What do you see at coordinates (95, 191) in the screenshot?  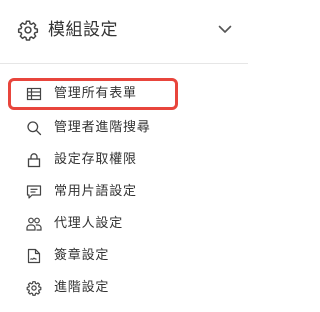 I see `menu-item-label: 常用片語設定` at bounding box center [95, 191].